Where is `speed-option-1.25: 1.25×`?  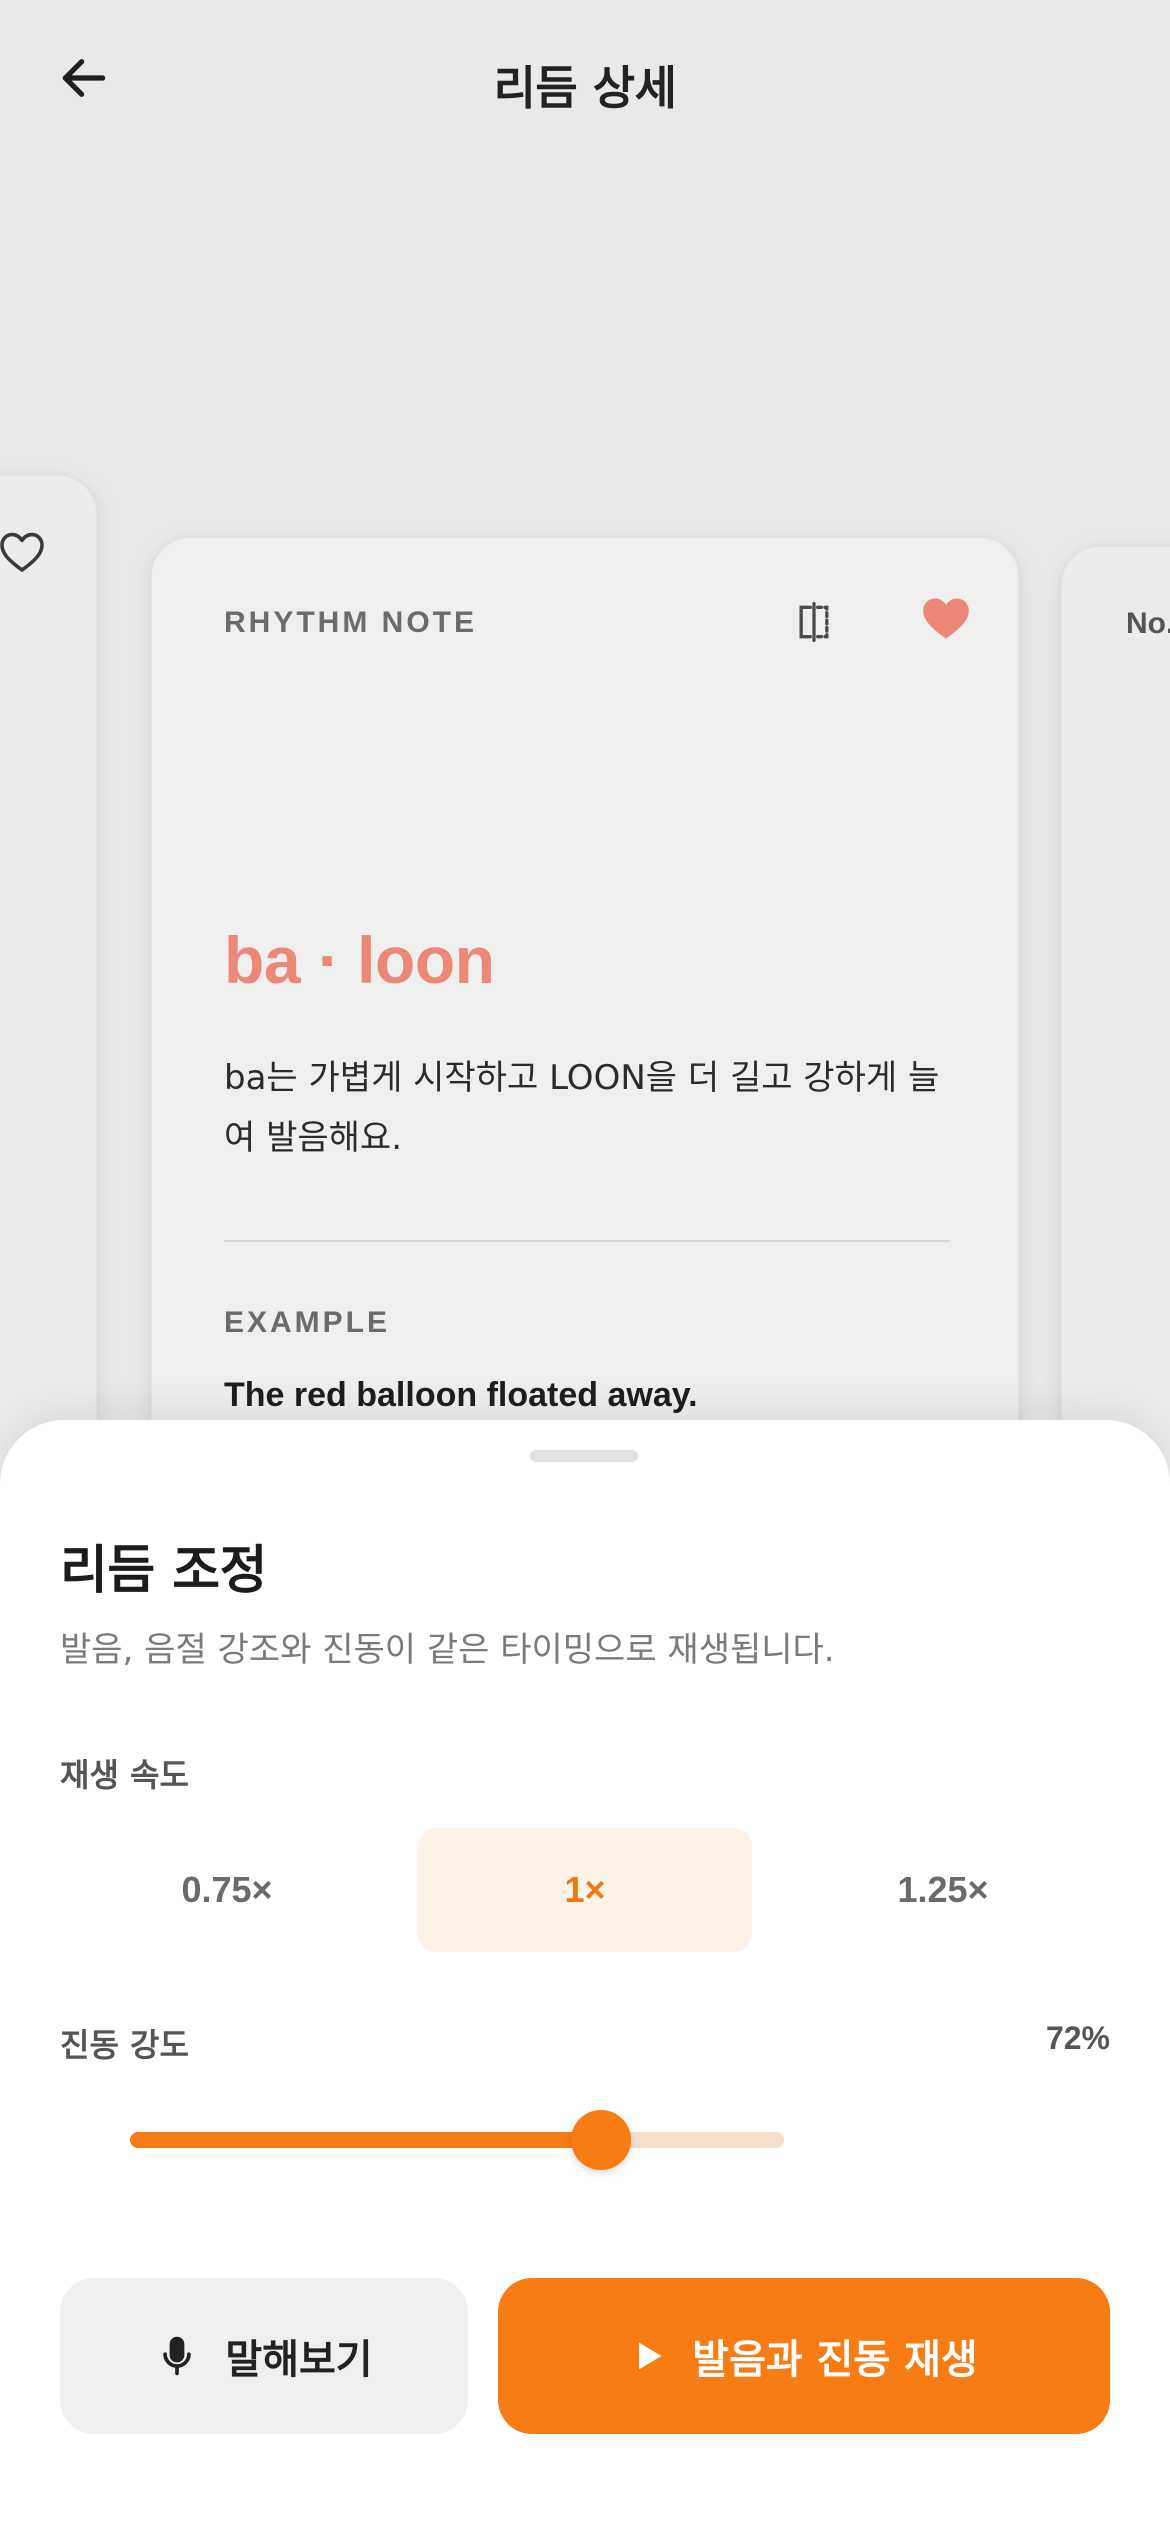 speed-option-1.25: 1.25× is located at coordinates (943, 1890).